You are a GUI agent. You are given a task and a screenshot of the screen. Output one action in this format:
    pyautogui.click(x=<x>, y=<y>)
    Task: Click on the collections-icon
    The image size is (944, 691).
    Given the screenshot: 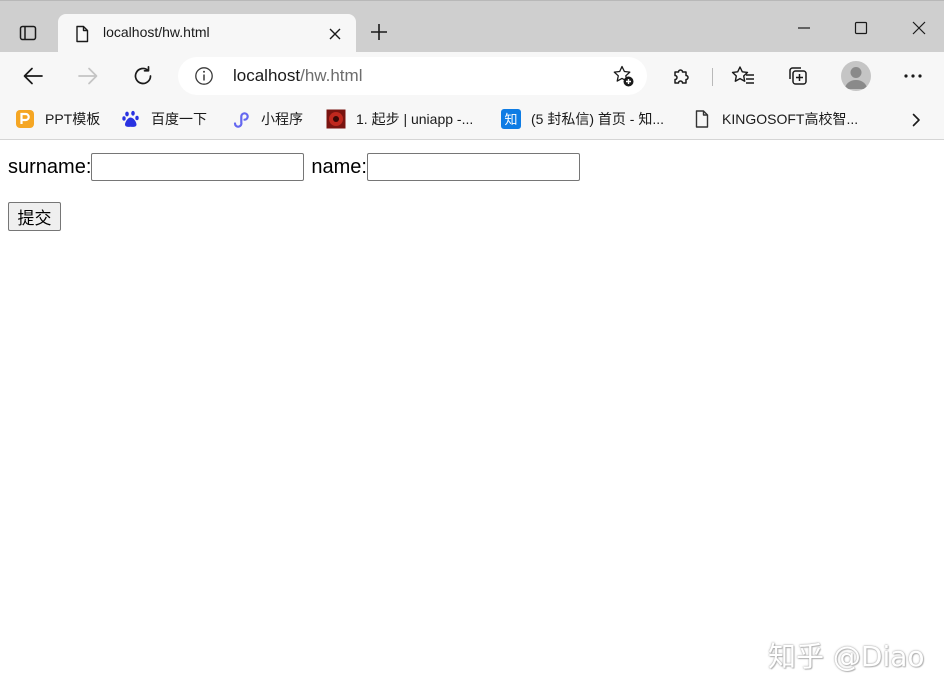 What is the action you would take?
    pyautogui.click(x=798, y=76)
    